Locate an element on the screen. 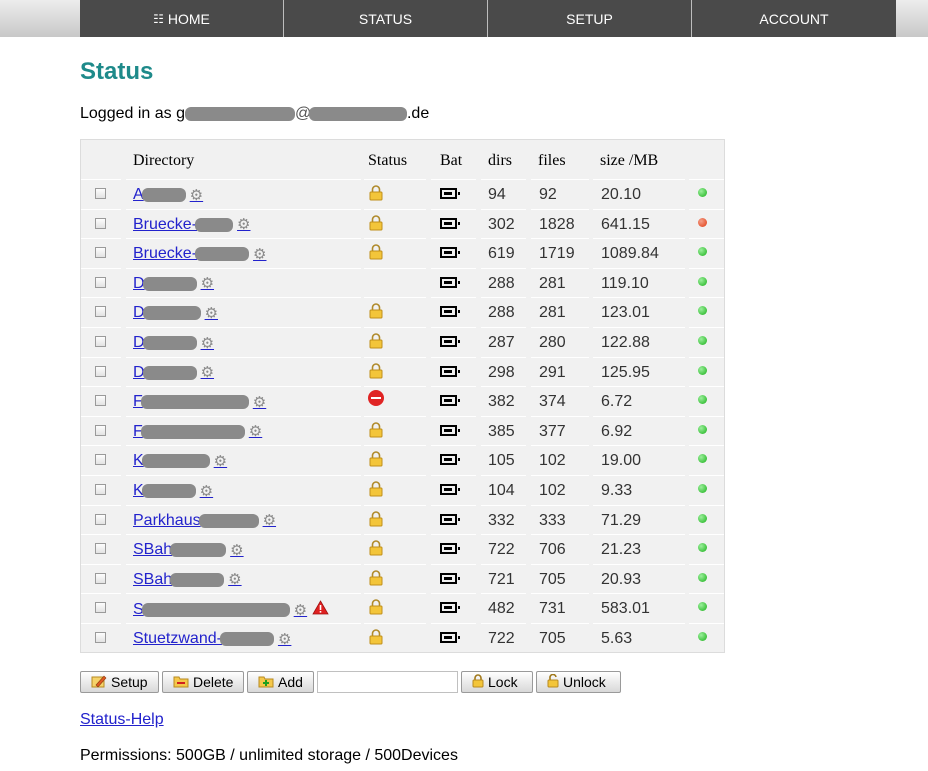  action-bar: Setup Delete Add Lock Unlock is located at coordinates (352, 682).